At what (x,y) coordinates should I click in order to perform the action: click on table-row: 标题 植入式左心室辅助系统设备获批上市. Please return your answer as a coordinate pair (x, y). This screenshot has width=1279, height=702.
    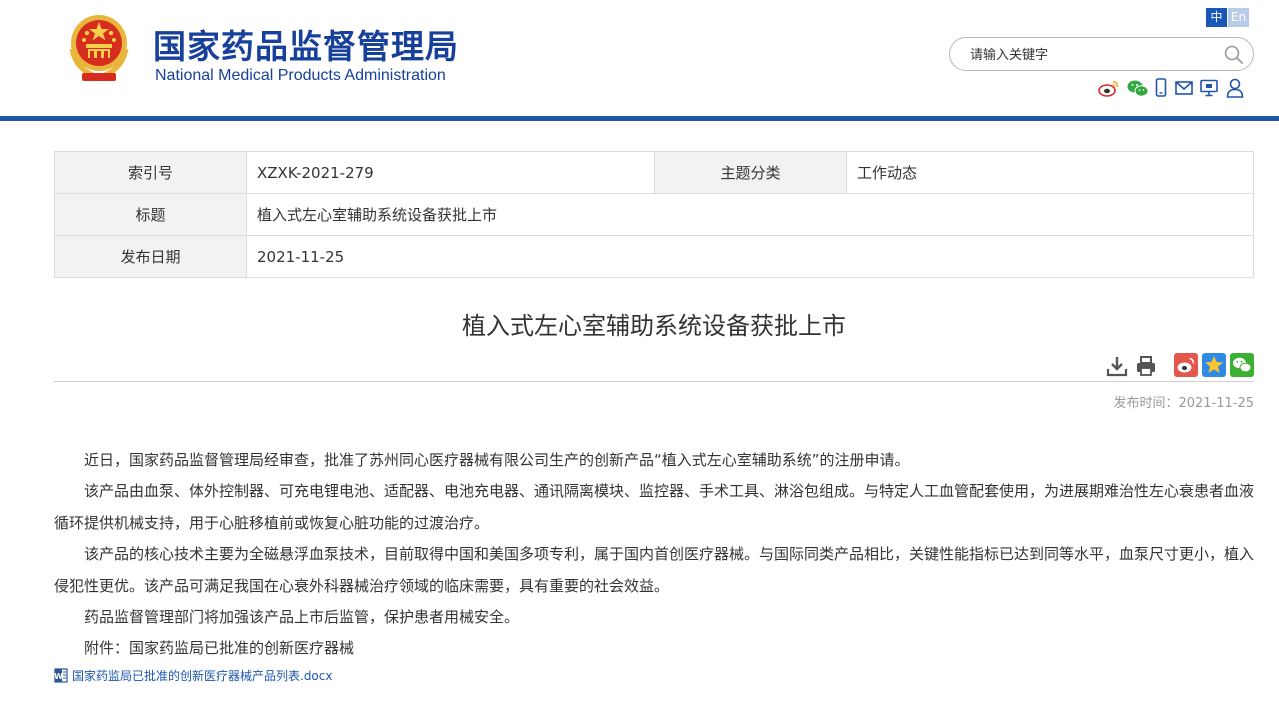
    Looking at the image, I should click on (654, 214).